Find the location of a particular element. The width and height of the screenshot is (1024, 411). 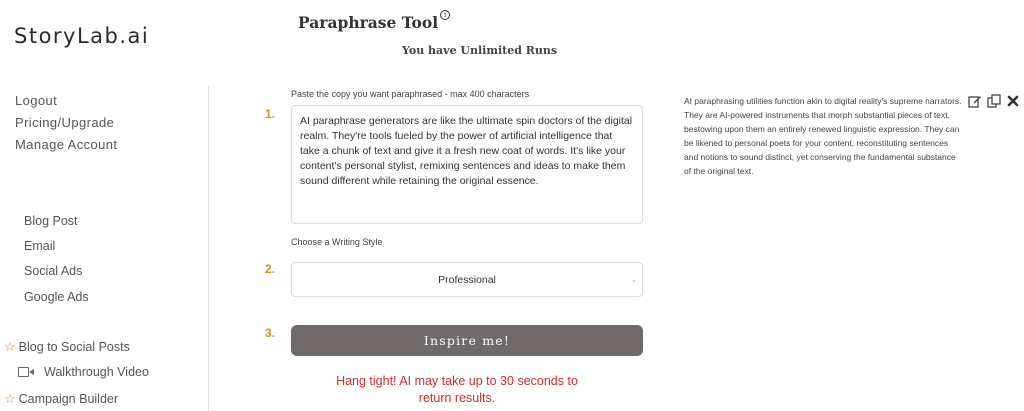

output-toolbar is located at coordinates (994, 101).